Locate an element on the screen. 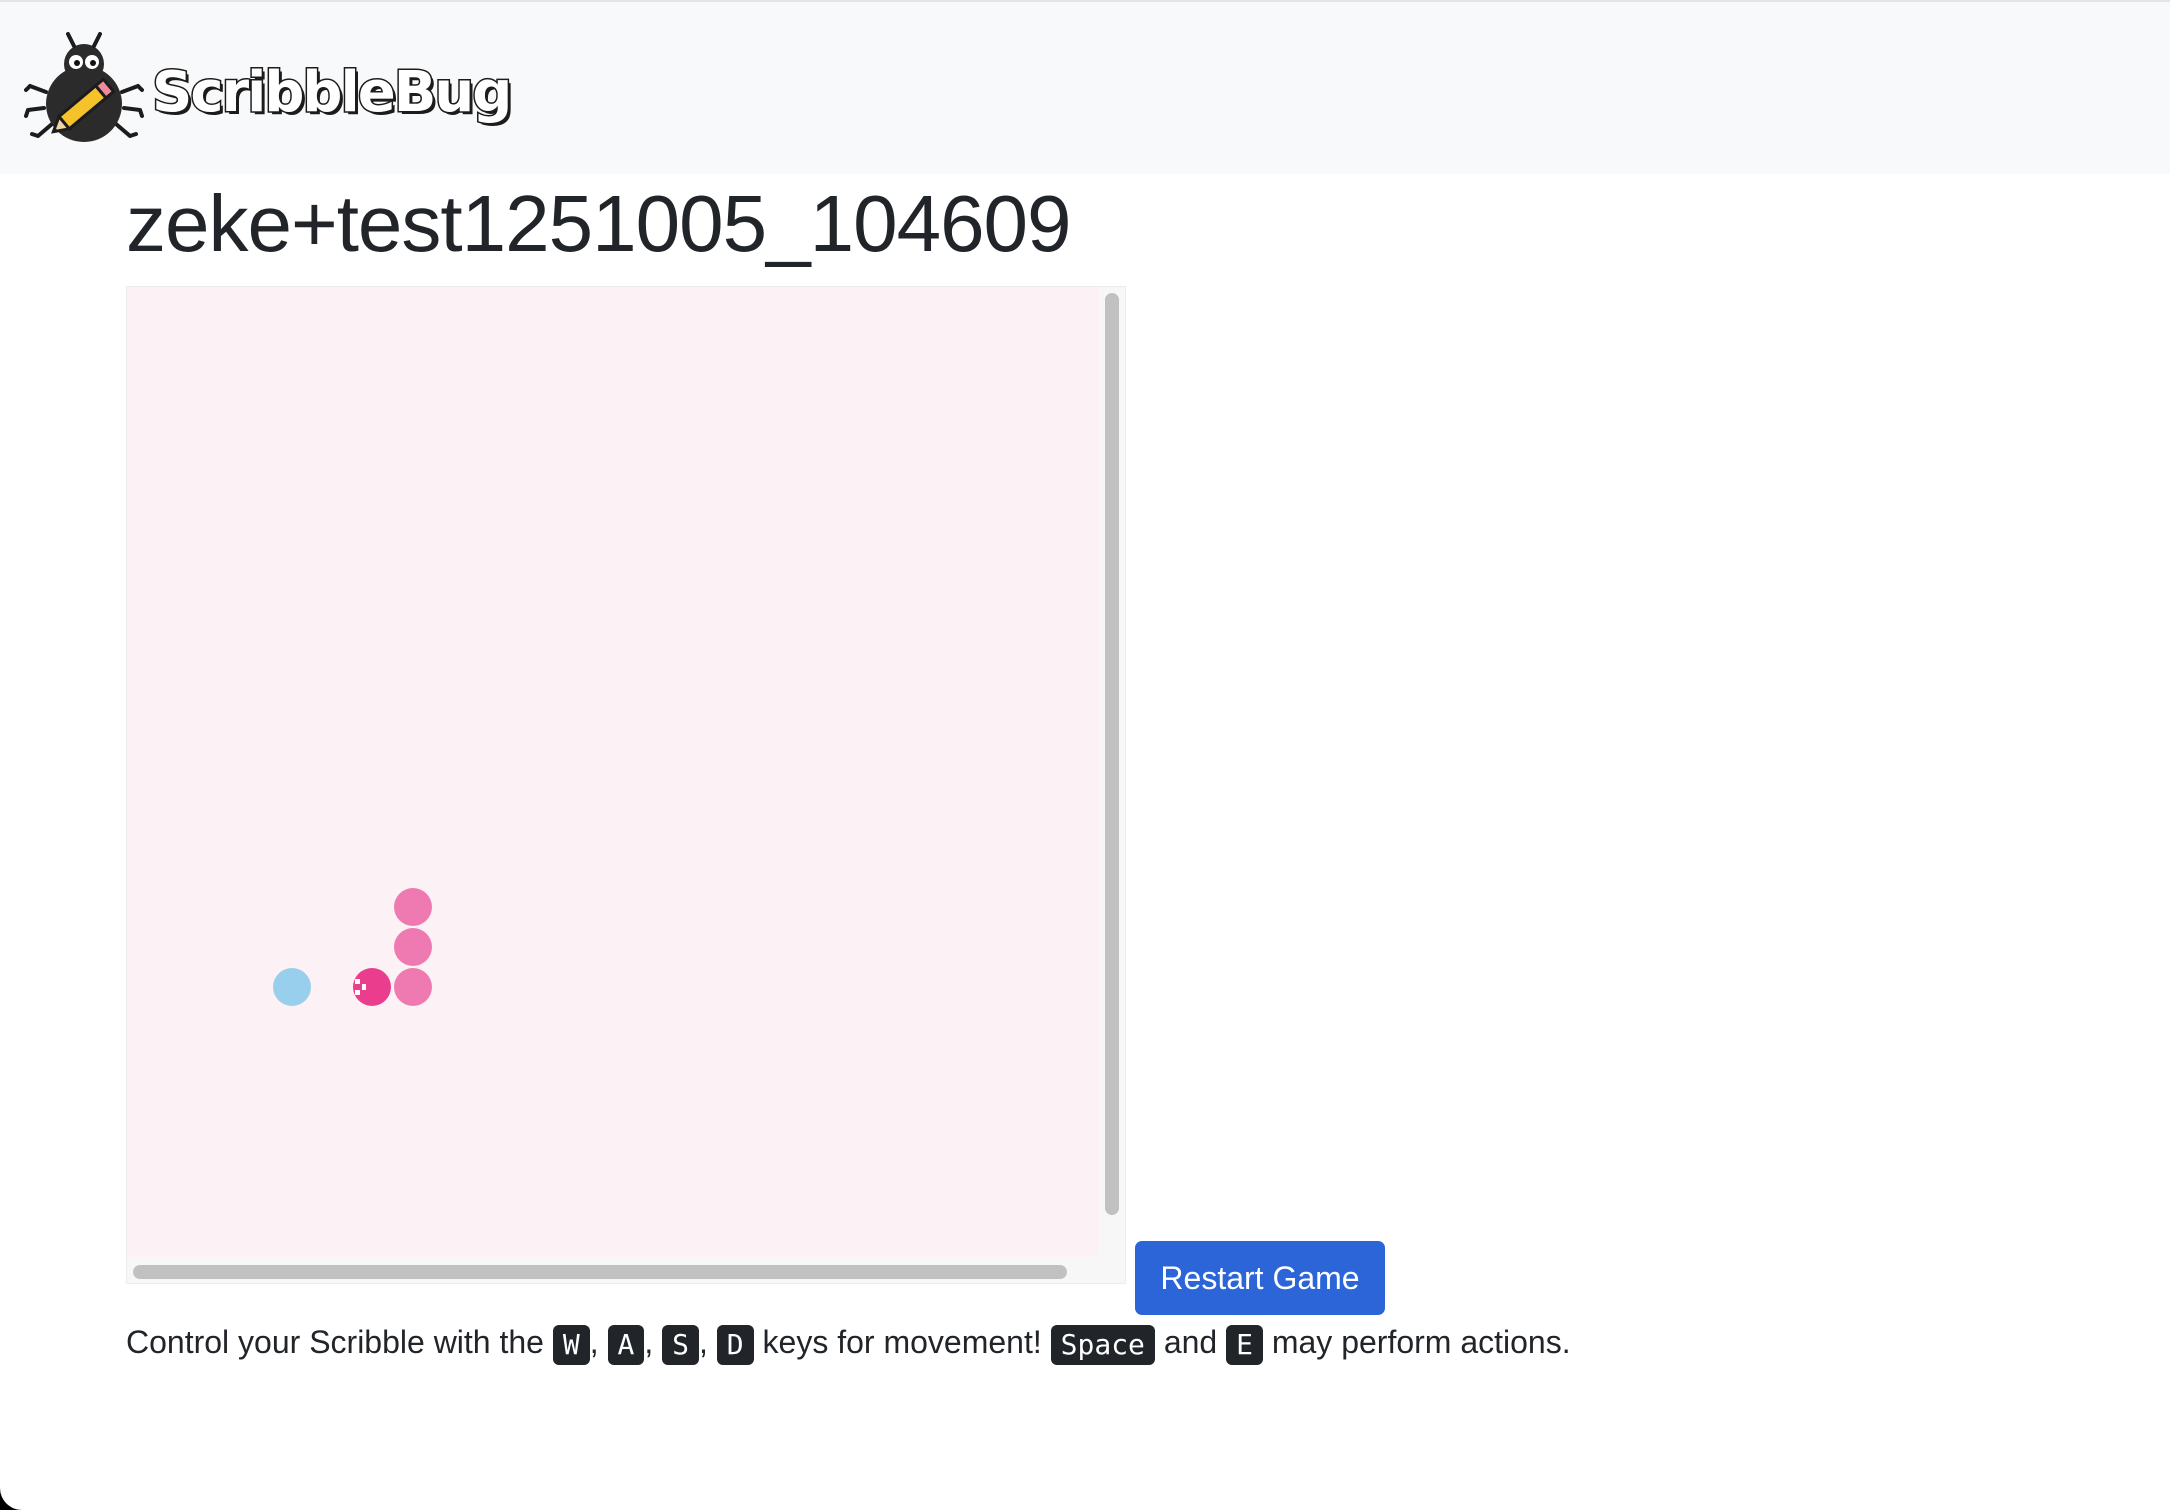 The width and height of the screenshot is (2170, 1510). restart-game-button: Restart Game is located at coordinates (1260, 1278).